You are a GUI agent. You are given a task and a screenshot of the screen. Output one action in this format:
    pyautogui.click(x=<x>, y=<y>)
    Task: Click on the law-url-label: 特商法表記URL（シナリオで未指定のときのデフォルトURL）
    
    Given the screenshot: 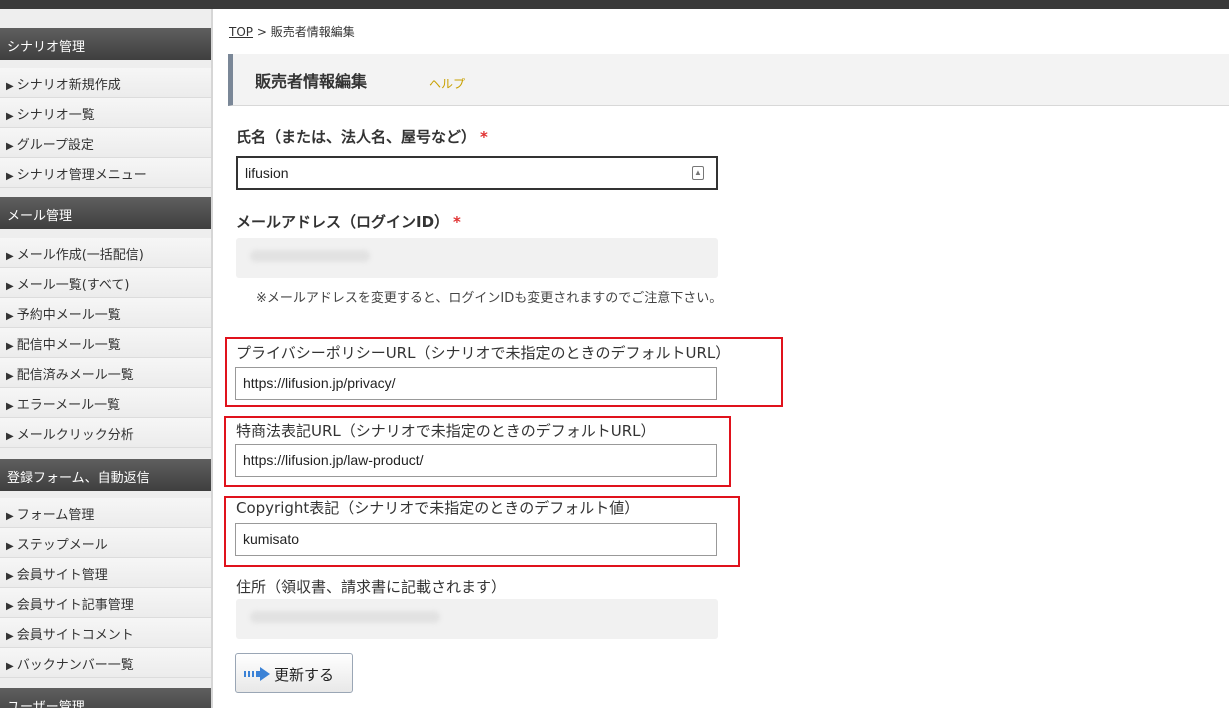 What is the action you would take?
    pyautogui.click(x=446, y=431)
    